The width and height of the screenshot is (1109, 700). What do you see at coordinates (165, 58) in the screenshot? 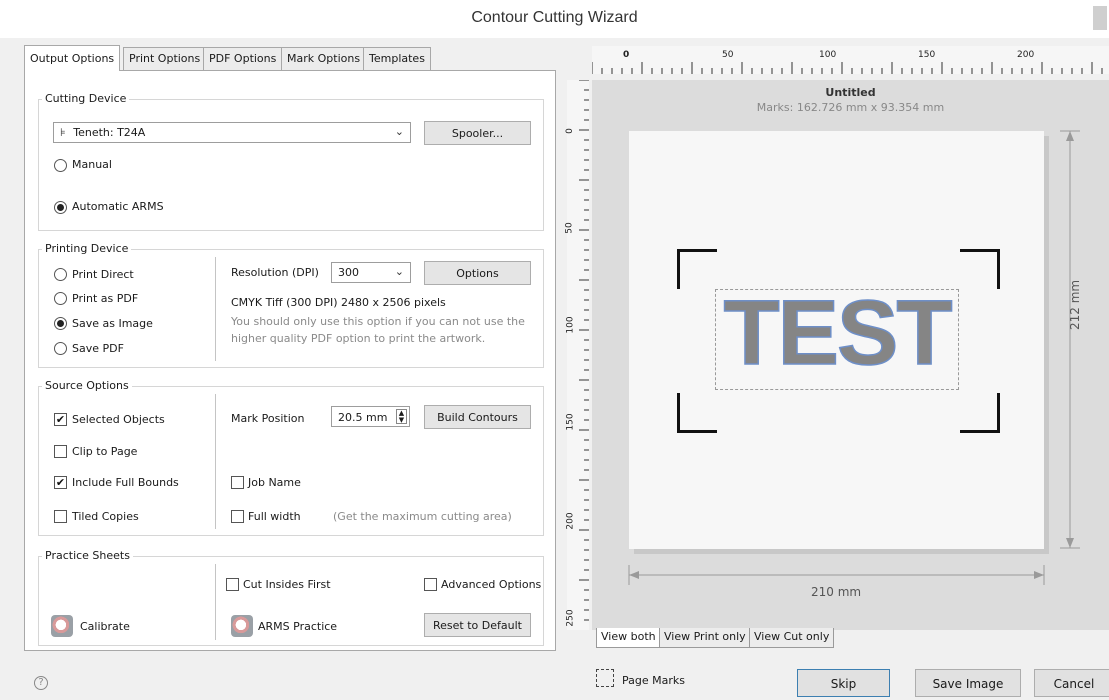
I see `tab-print-options: Print Options` at bounding box center [165, 58].